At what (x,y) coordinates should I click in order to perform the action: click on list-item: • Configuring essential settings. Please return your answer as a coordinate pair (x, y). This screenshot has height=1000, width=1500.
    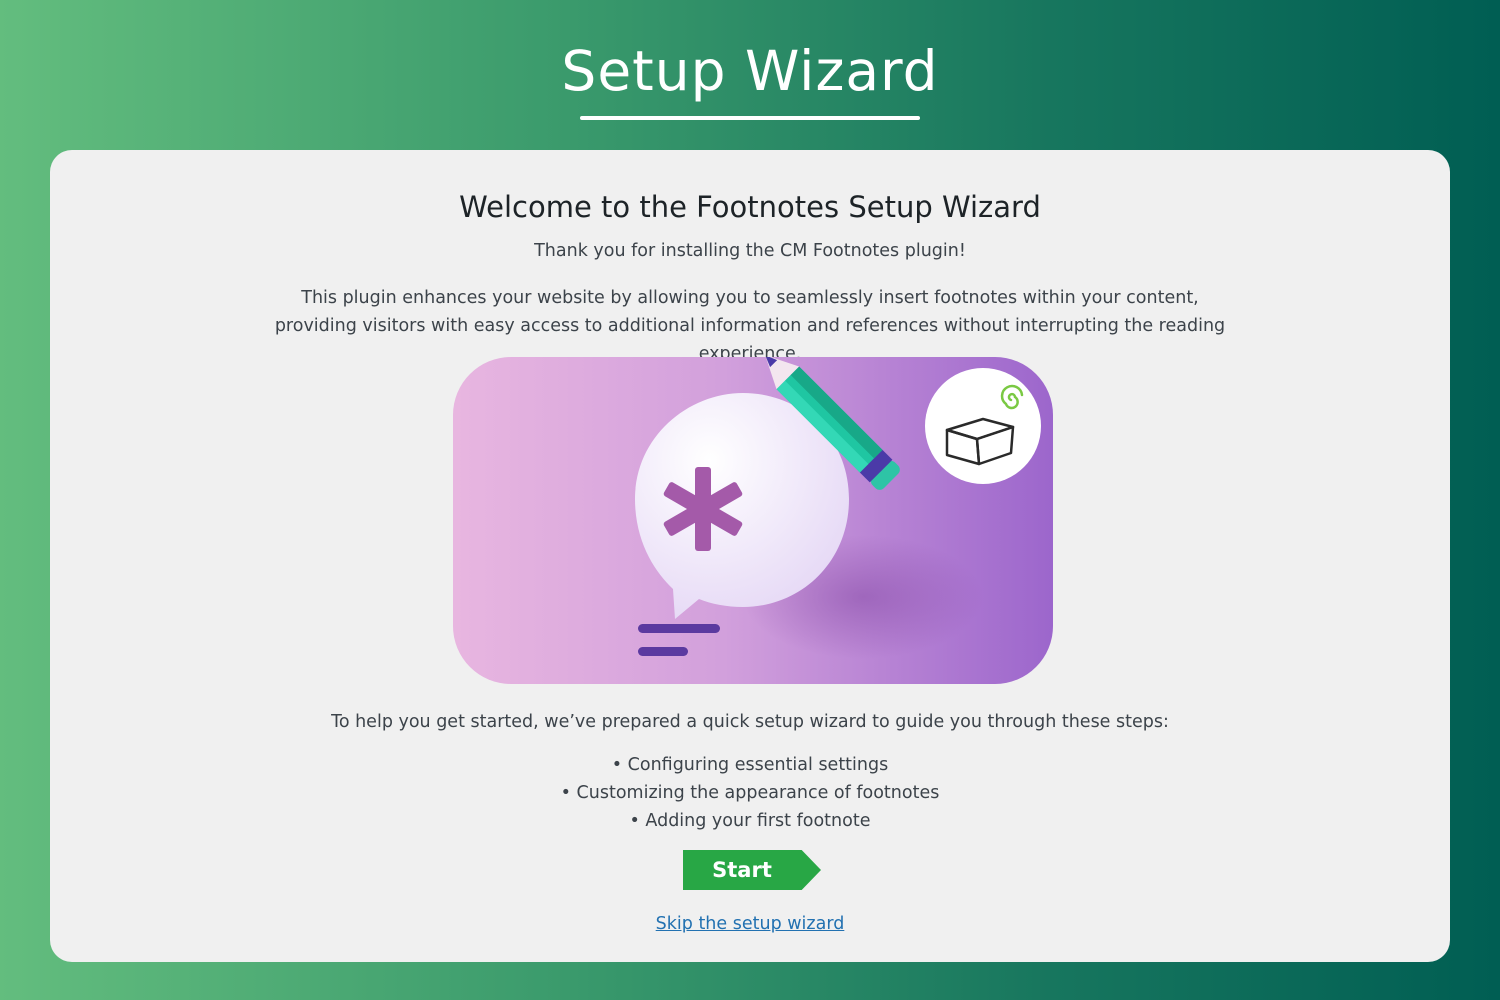
    Looking at the image, I should click on (750, 765).